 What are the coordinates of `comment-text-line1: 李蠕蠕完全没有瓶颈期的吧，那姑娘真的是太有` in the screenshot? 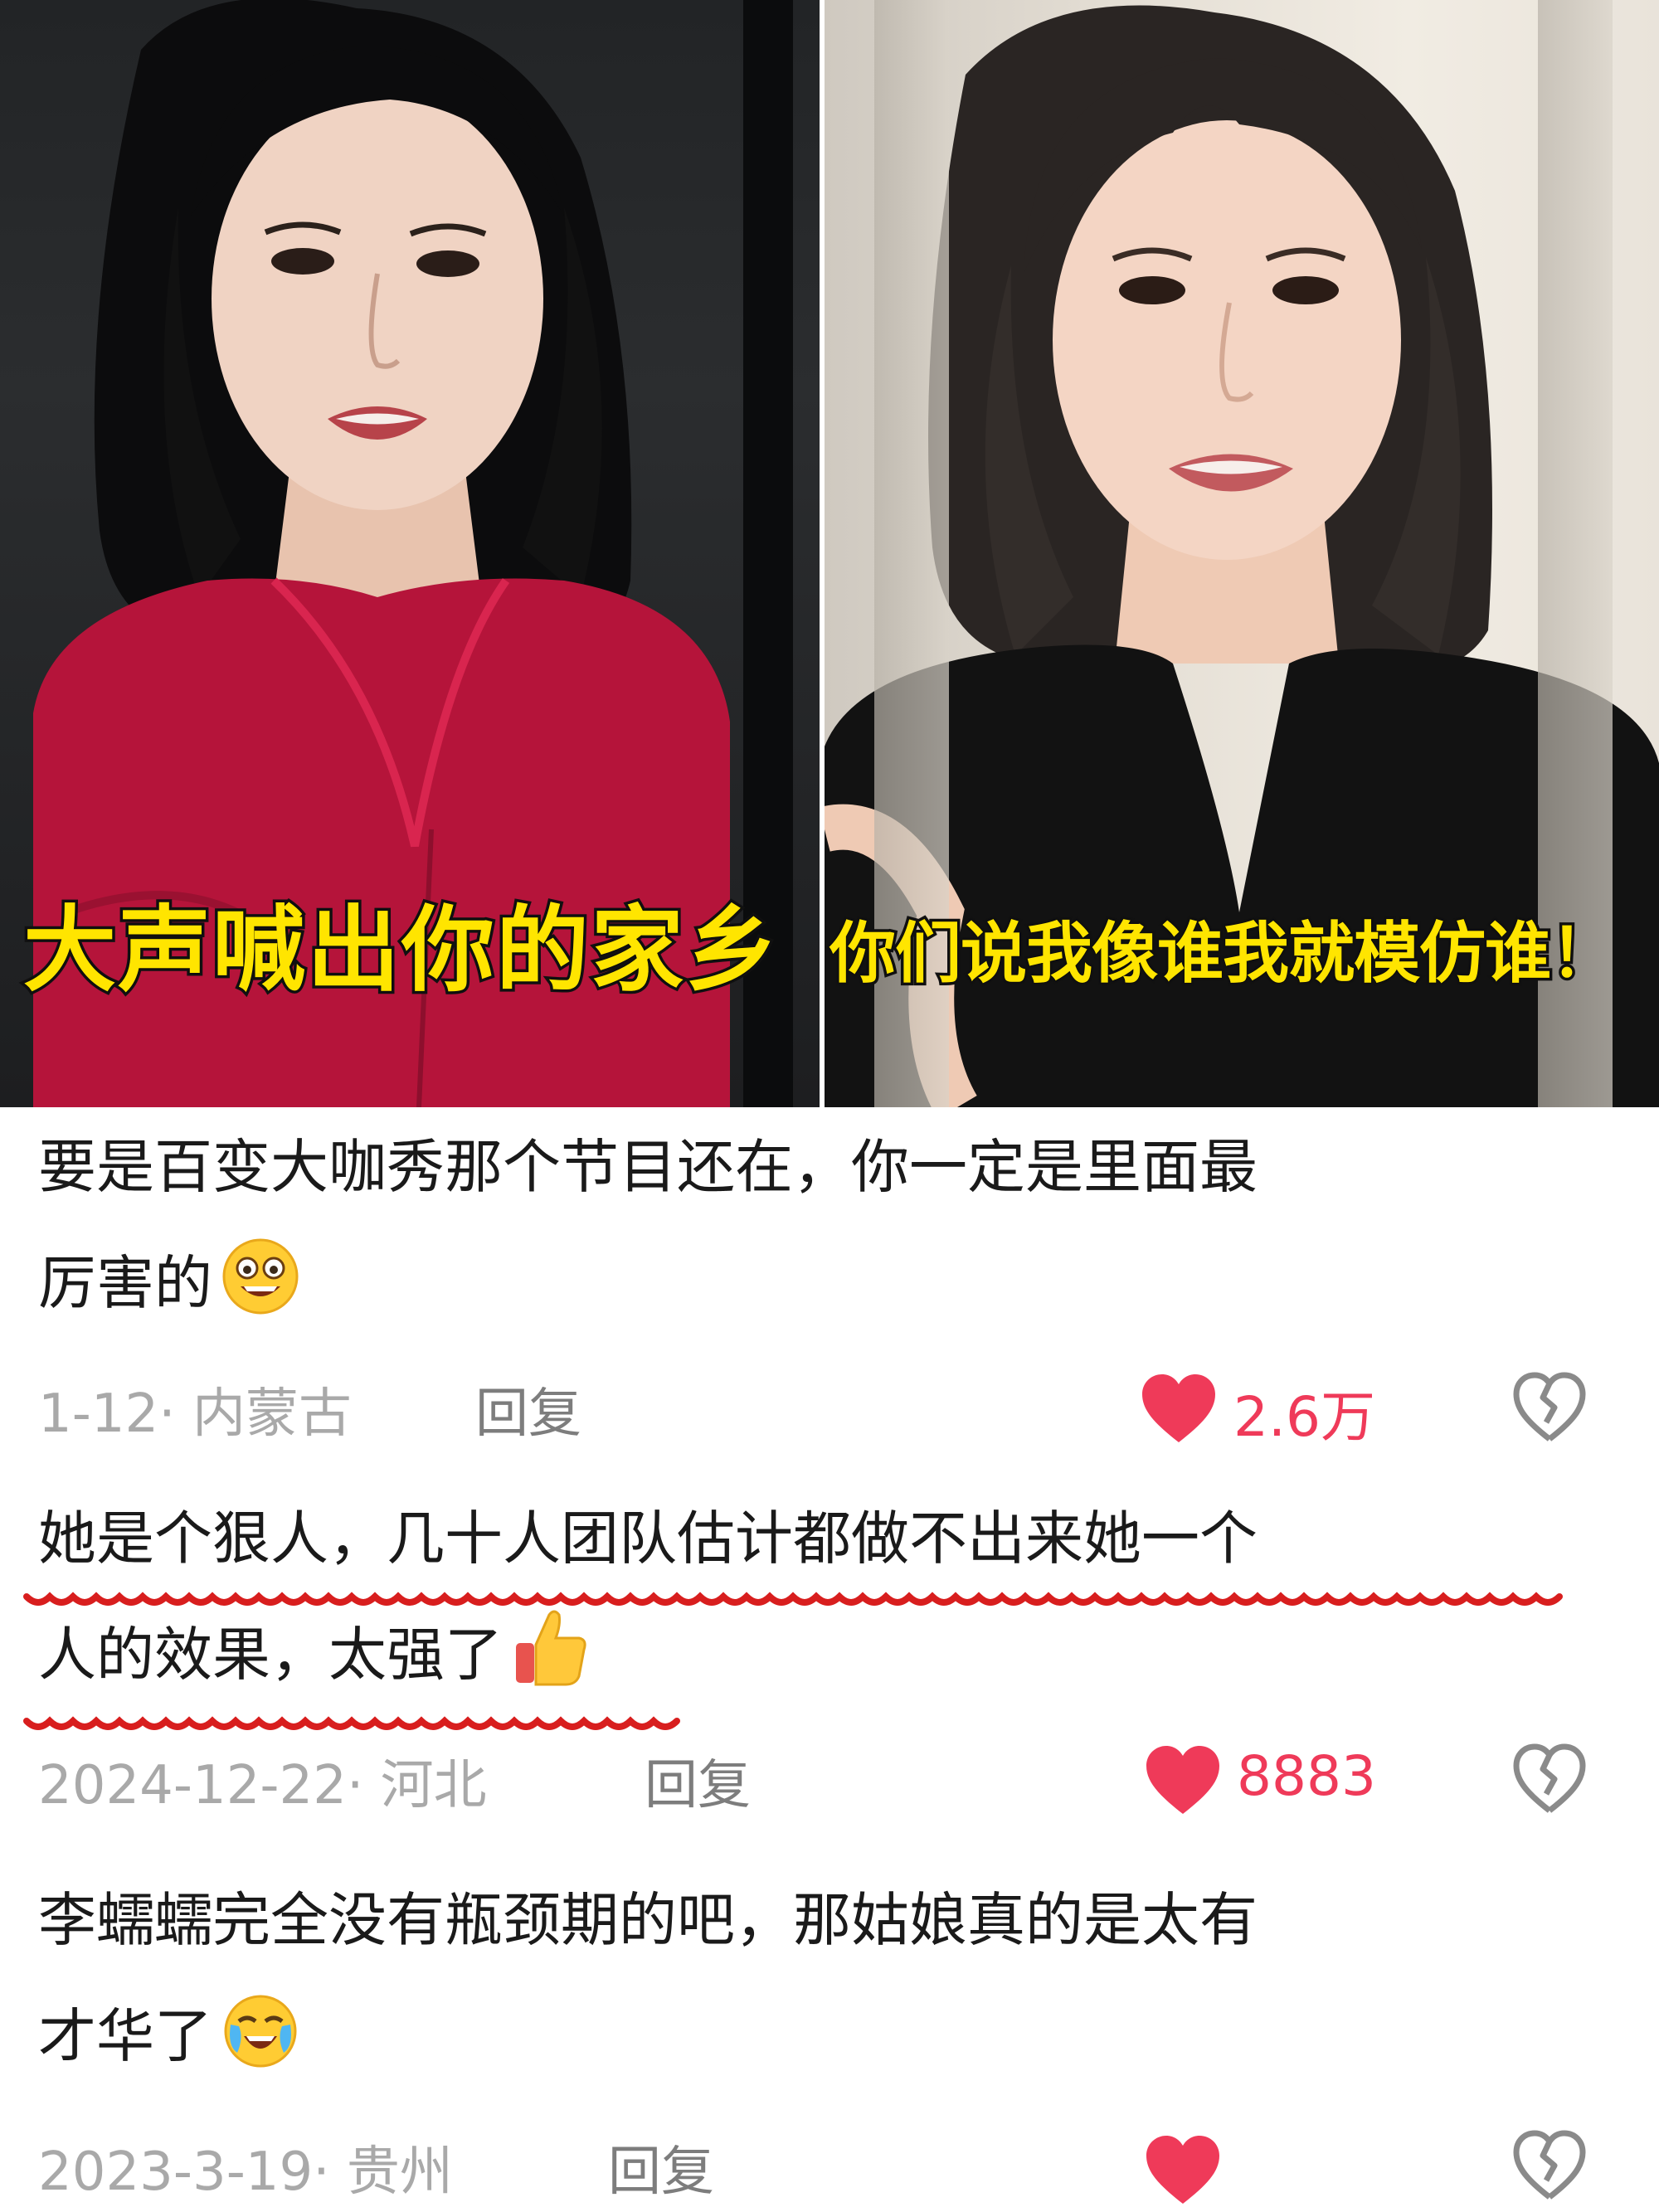 It's located at (648, 1920).